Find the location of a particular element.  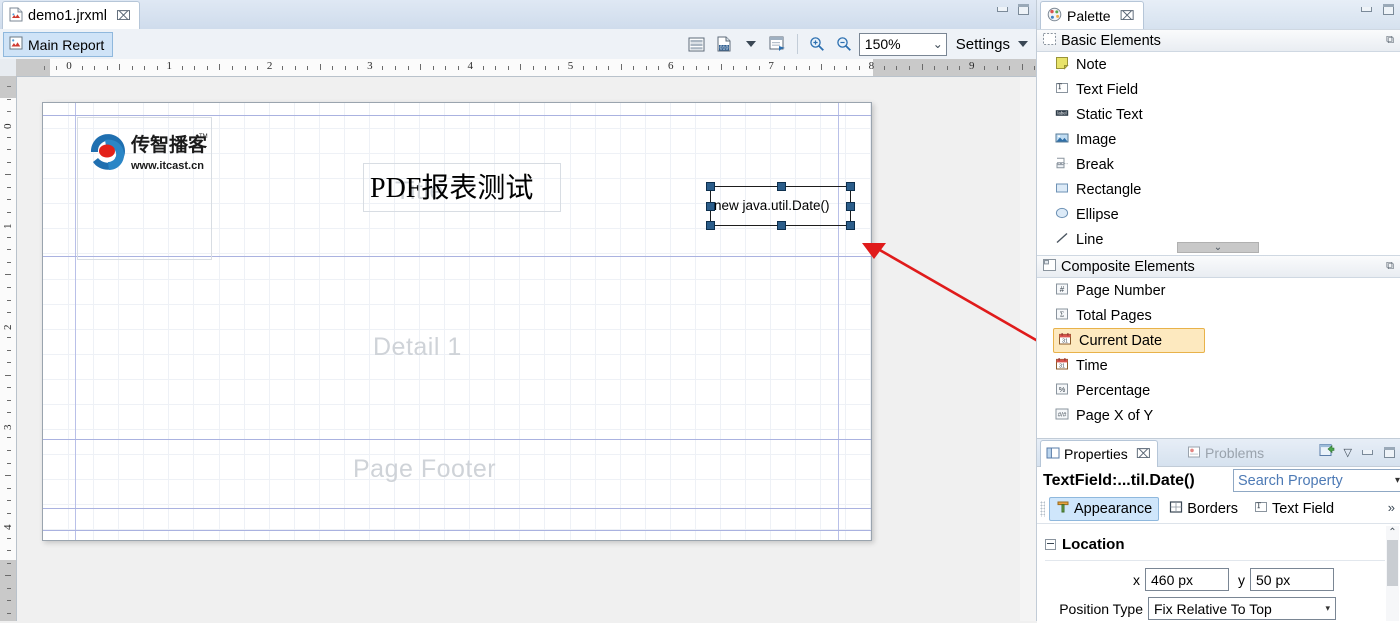

location-x-row: x 460 px y 50 px is located at coordinates (1233, 579).